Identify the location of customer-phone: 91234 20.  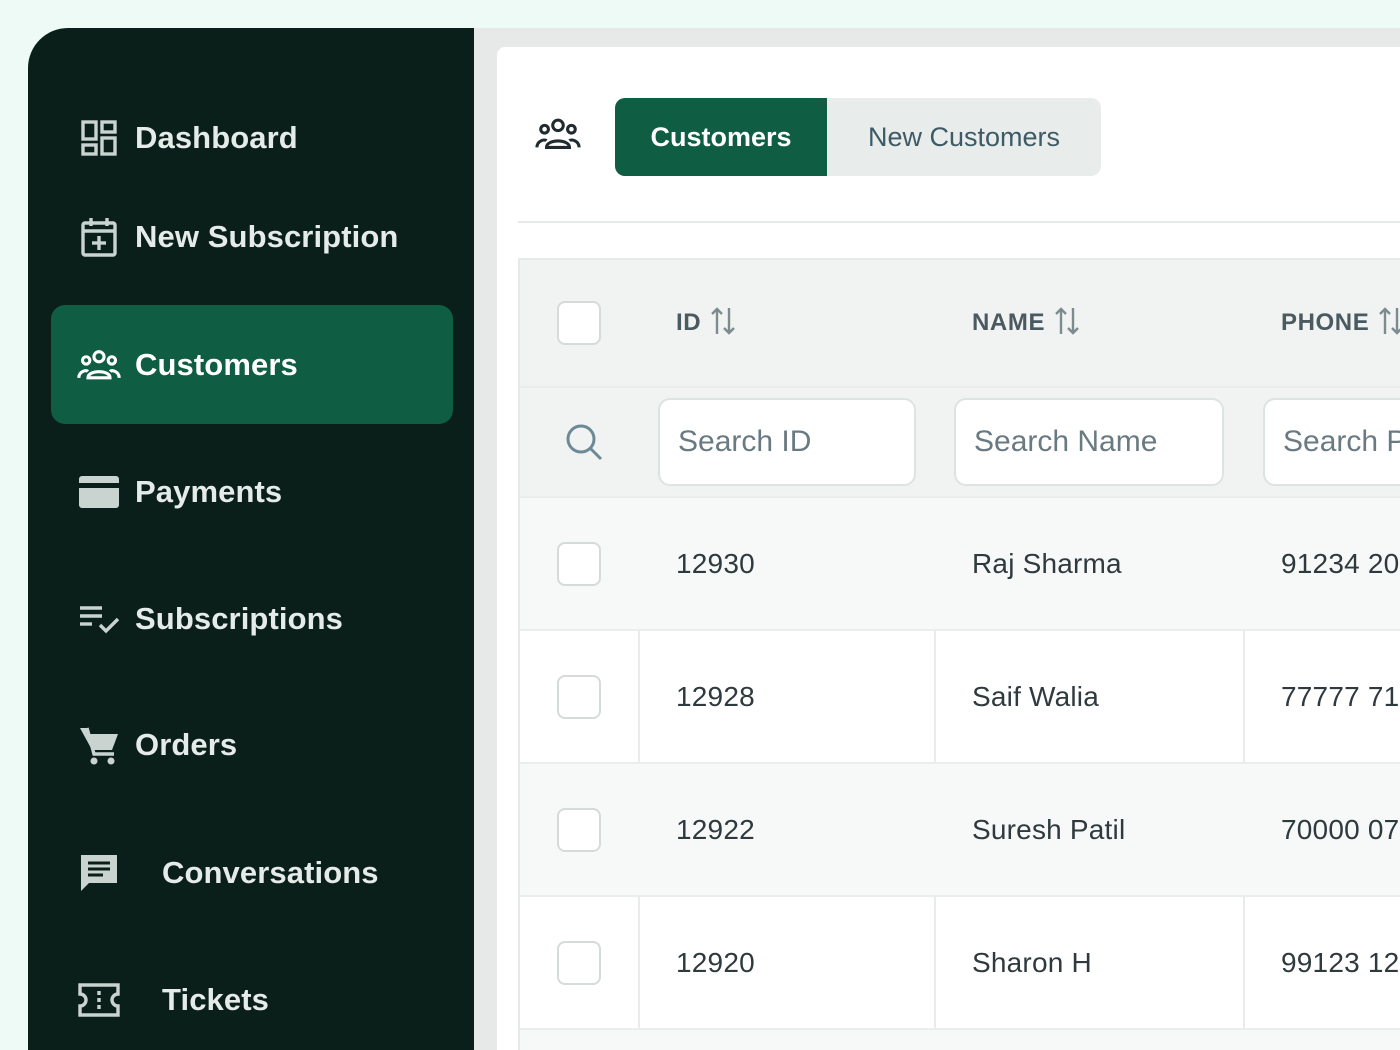
(1340, 563).